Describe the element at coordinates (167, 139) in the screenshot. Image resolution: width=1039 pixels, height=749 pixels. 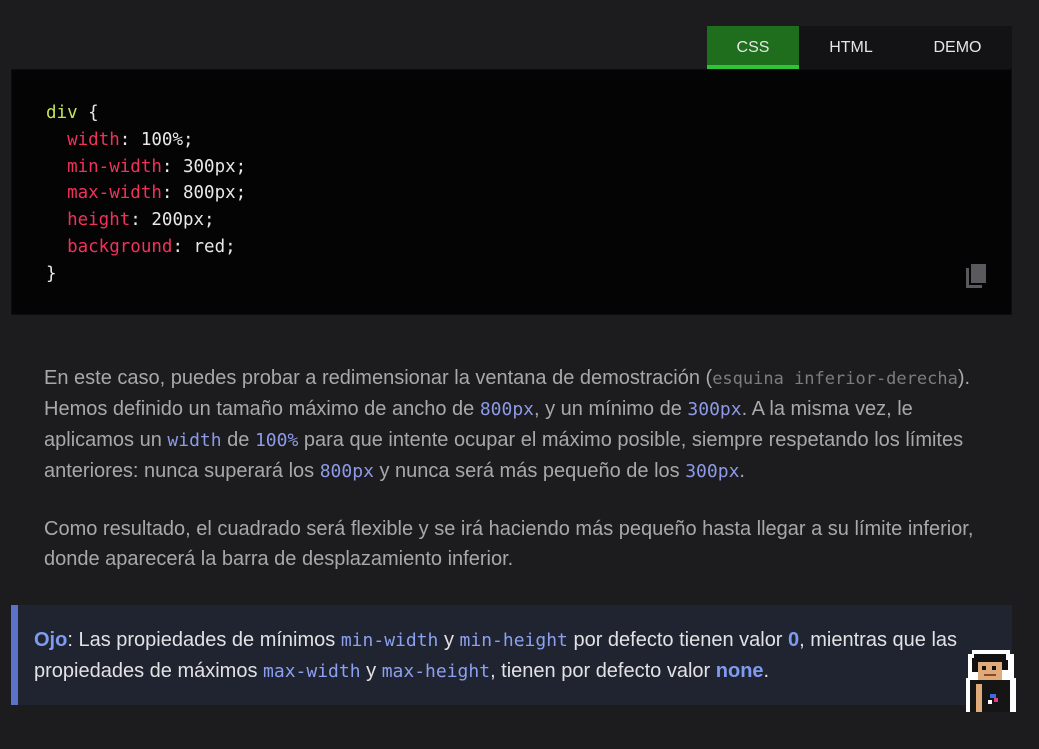
I see `code-value: 100%;` at that location.